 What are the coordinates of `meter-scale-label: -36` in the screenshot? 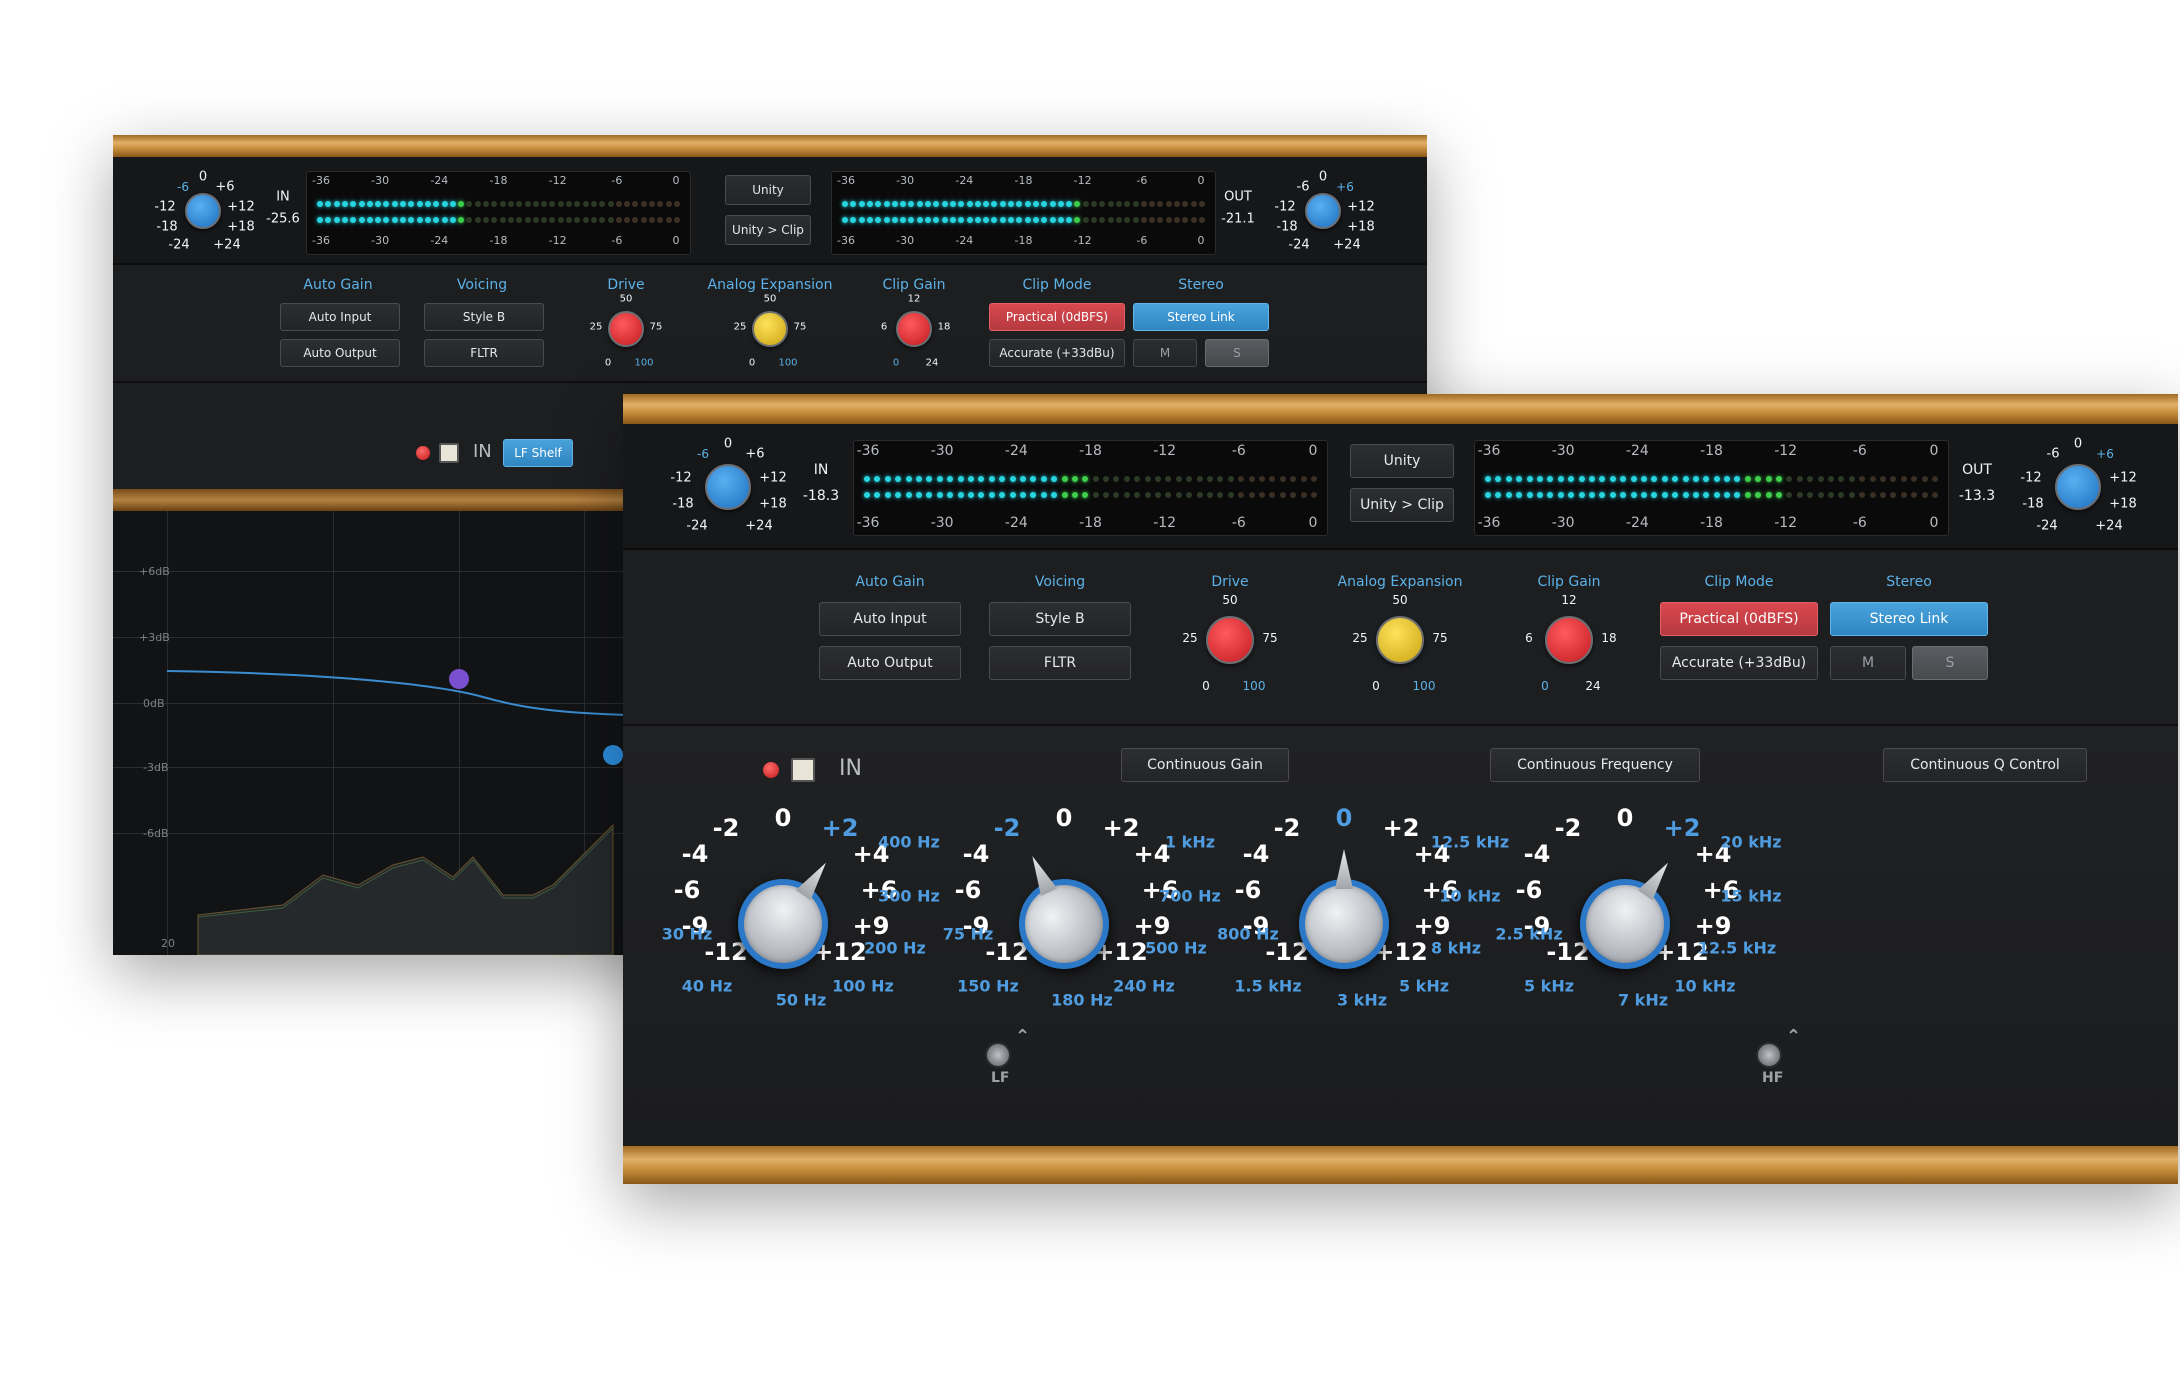 It's located at (868, 523).